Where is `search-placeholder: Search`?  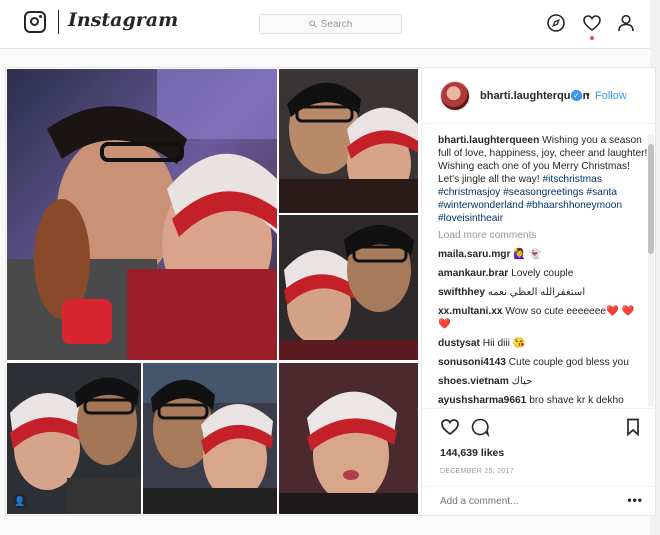 search-placeholder: Search is located at coordinates (336, 24).